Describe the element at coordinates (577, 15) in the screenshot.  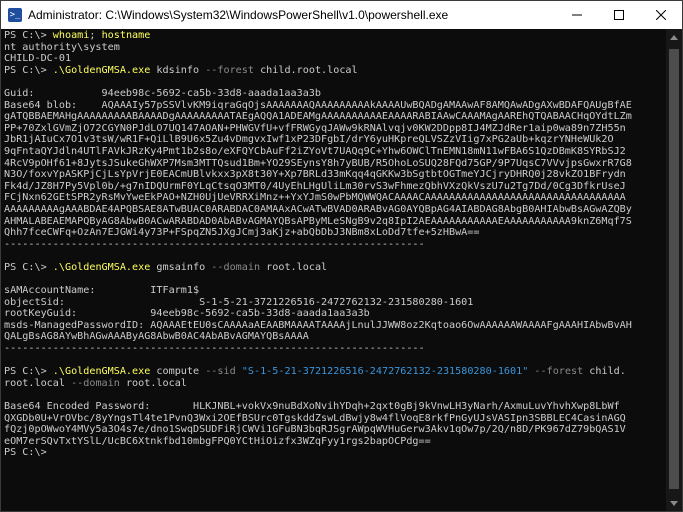
I see `minimize-icon` at that location.